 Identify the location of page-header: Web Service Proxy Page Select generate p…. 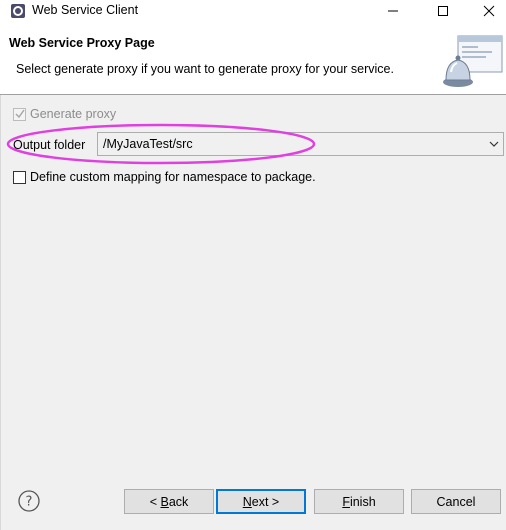
(253, 58).